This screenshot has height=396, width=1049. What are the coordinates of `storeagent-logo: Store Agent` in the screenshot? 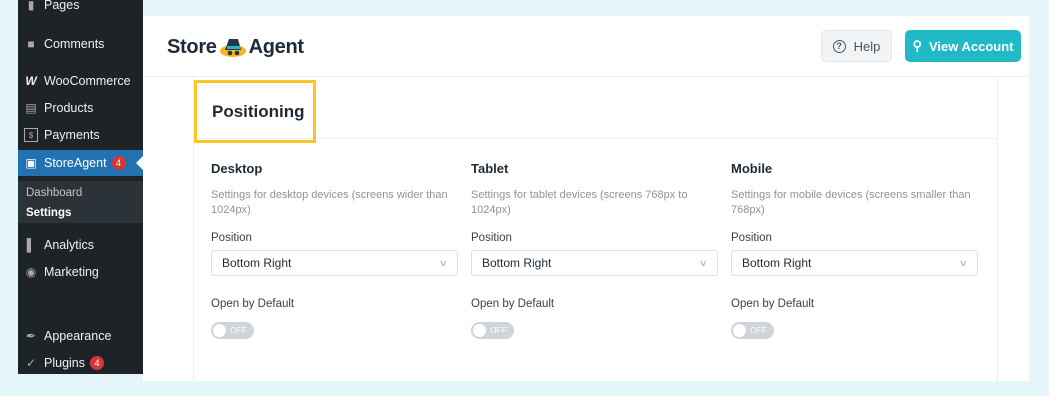 It's located at (235, 47).